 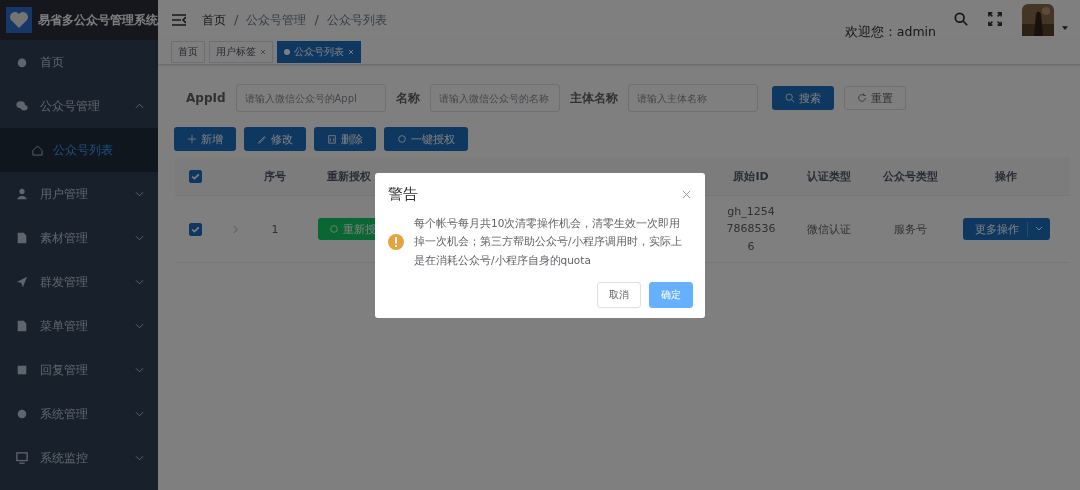 I want to click on app-title: 易省多公众号管理系统, so click(x=98, y=20).